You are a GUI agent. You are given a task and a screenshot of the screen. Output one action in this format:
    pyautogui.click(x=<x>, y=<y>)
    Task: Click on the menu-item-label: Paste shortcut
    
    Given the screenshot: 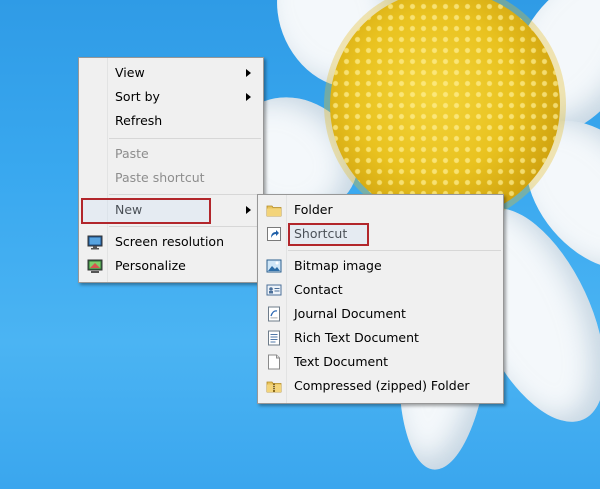 What is the action you would take?
    pyautogui.click(x=160, y=177)
    